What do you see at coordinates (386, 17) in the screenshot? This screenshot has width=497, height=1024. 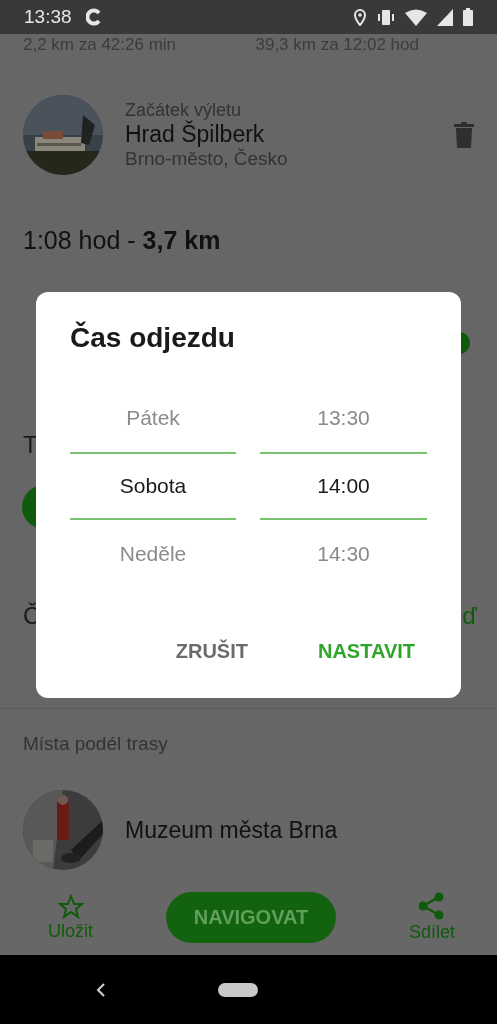 I see `vibrate-icon` at bounding box center [386, 17].